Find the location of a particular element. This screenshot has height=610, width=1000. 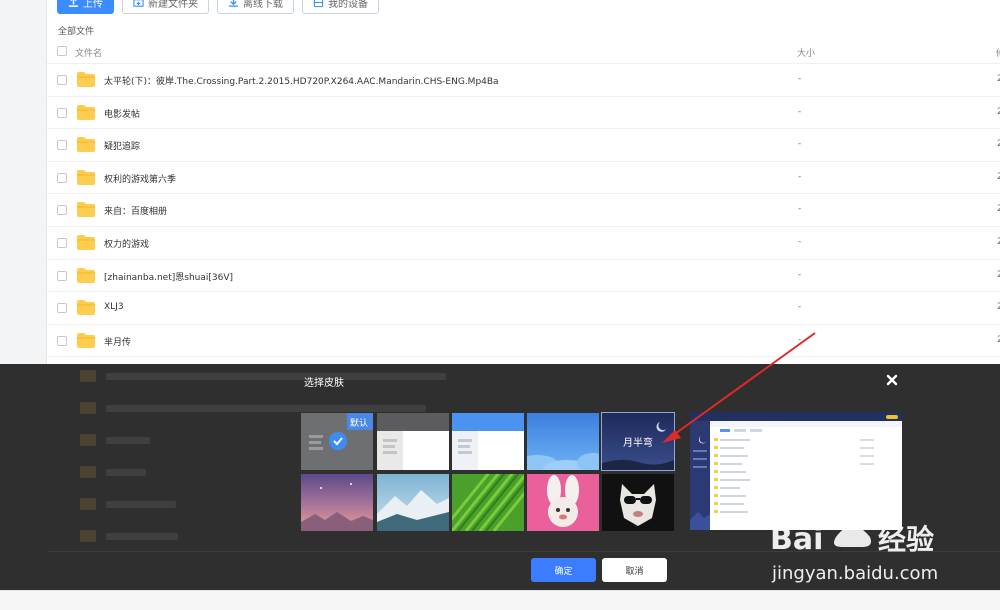

file-row: 权力的游戏 -2 is located at coordinates (523, 243).